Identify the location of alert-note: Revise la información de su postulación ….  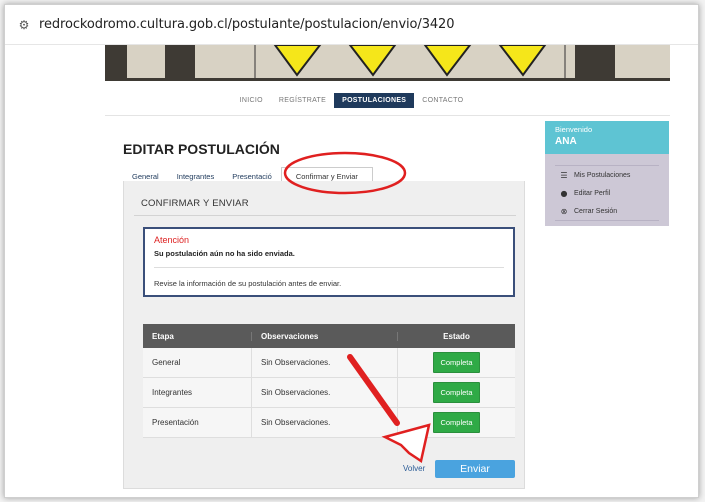
(248, 283).